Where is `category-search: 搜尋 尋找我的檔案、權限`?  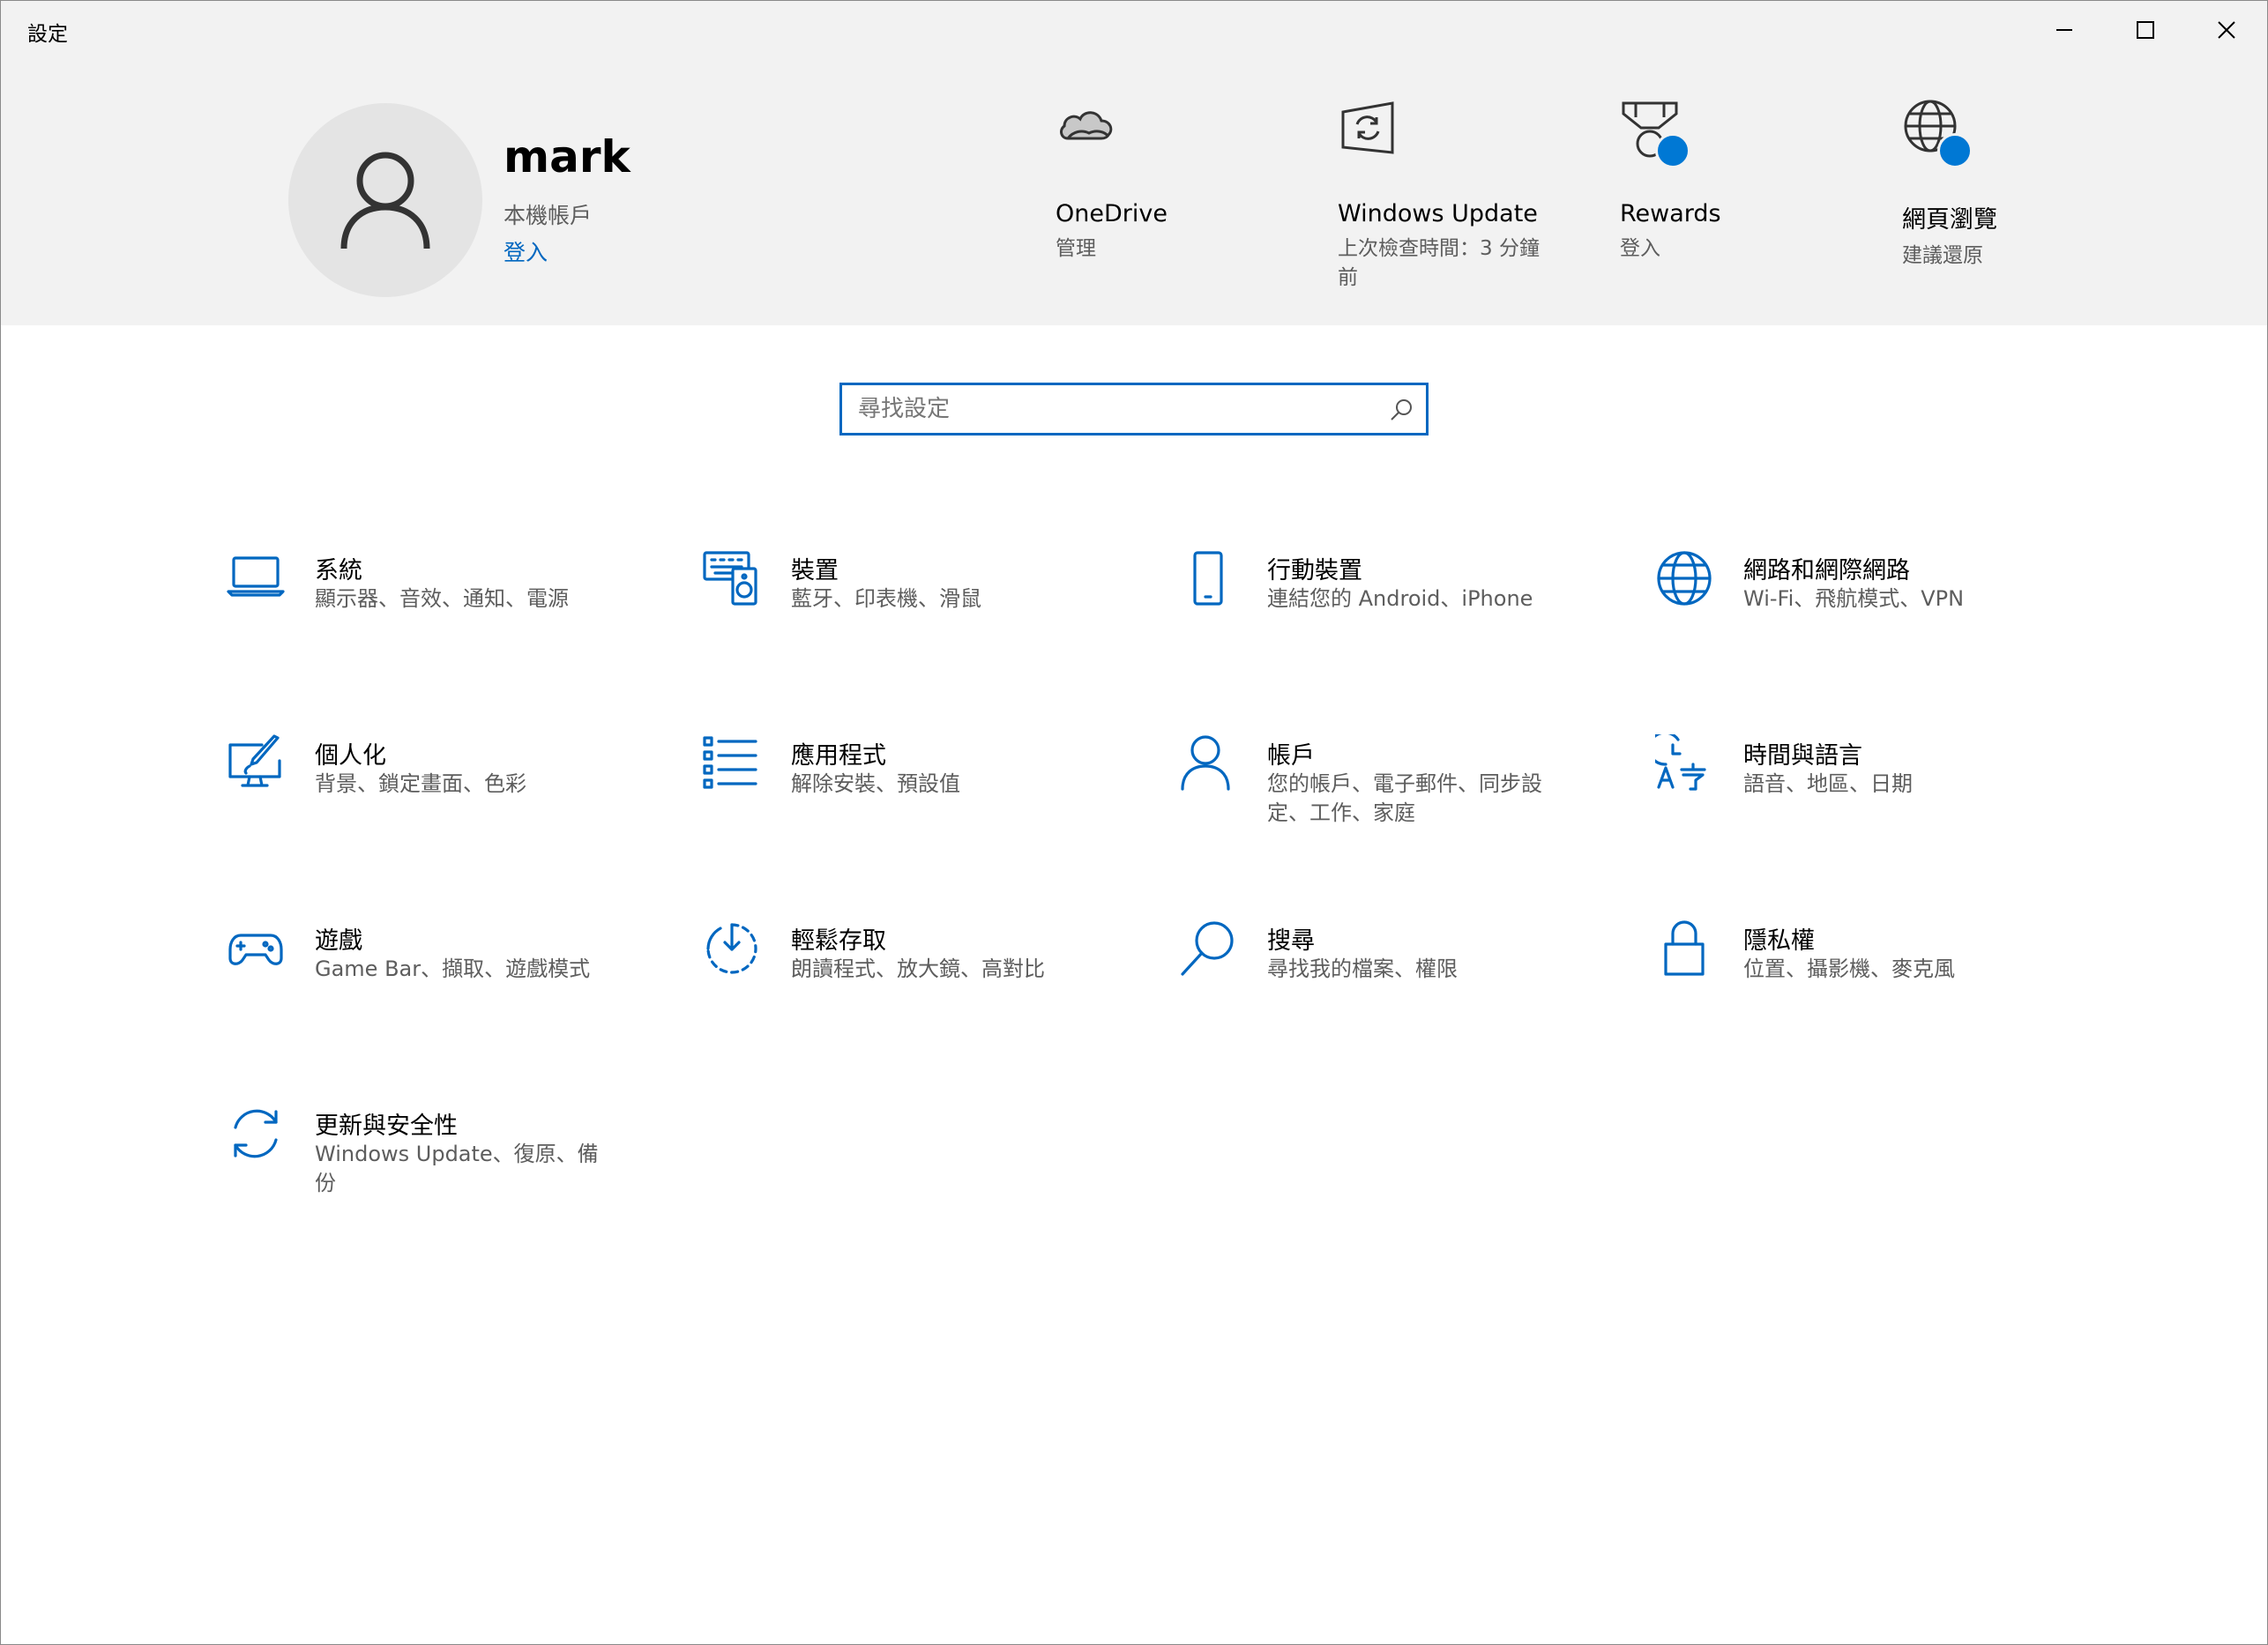
category-search: 搜尋 尋找我的檔案、權限 is located at coordinates (1408, 981).